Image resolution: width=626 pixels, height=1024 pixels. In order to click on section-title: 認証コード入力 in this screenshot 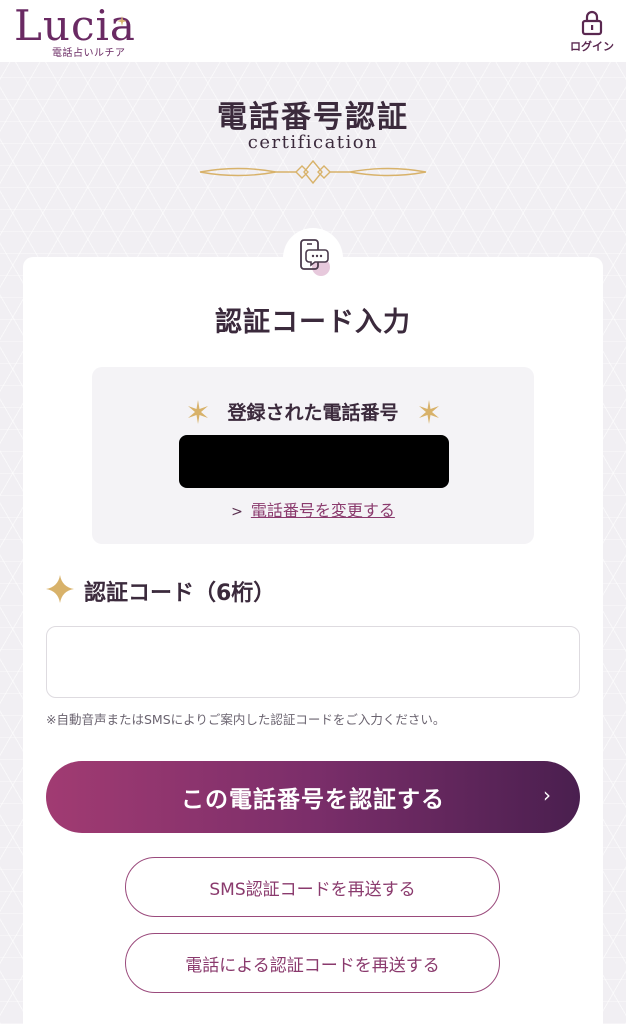, I will do `click(313, 319)`.